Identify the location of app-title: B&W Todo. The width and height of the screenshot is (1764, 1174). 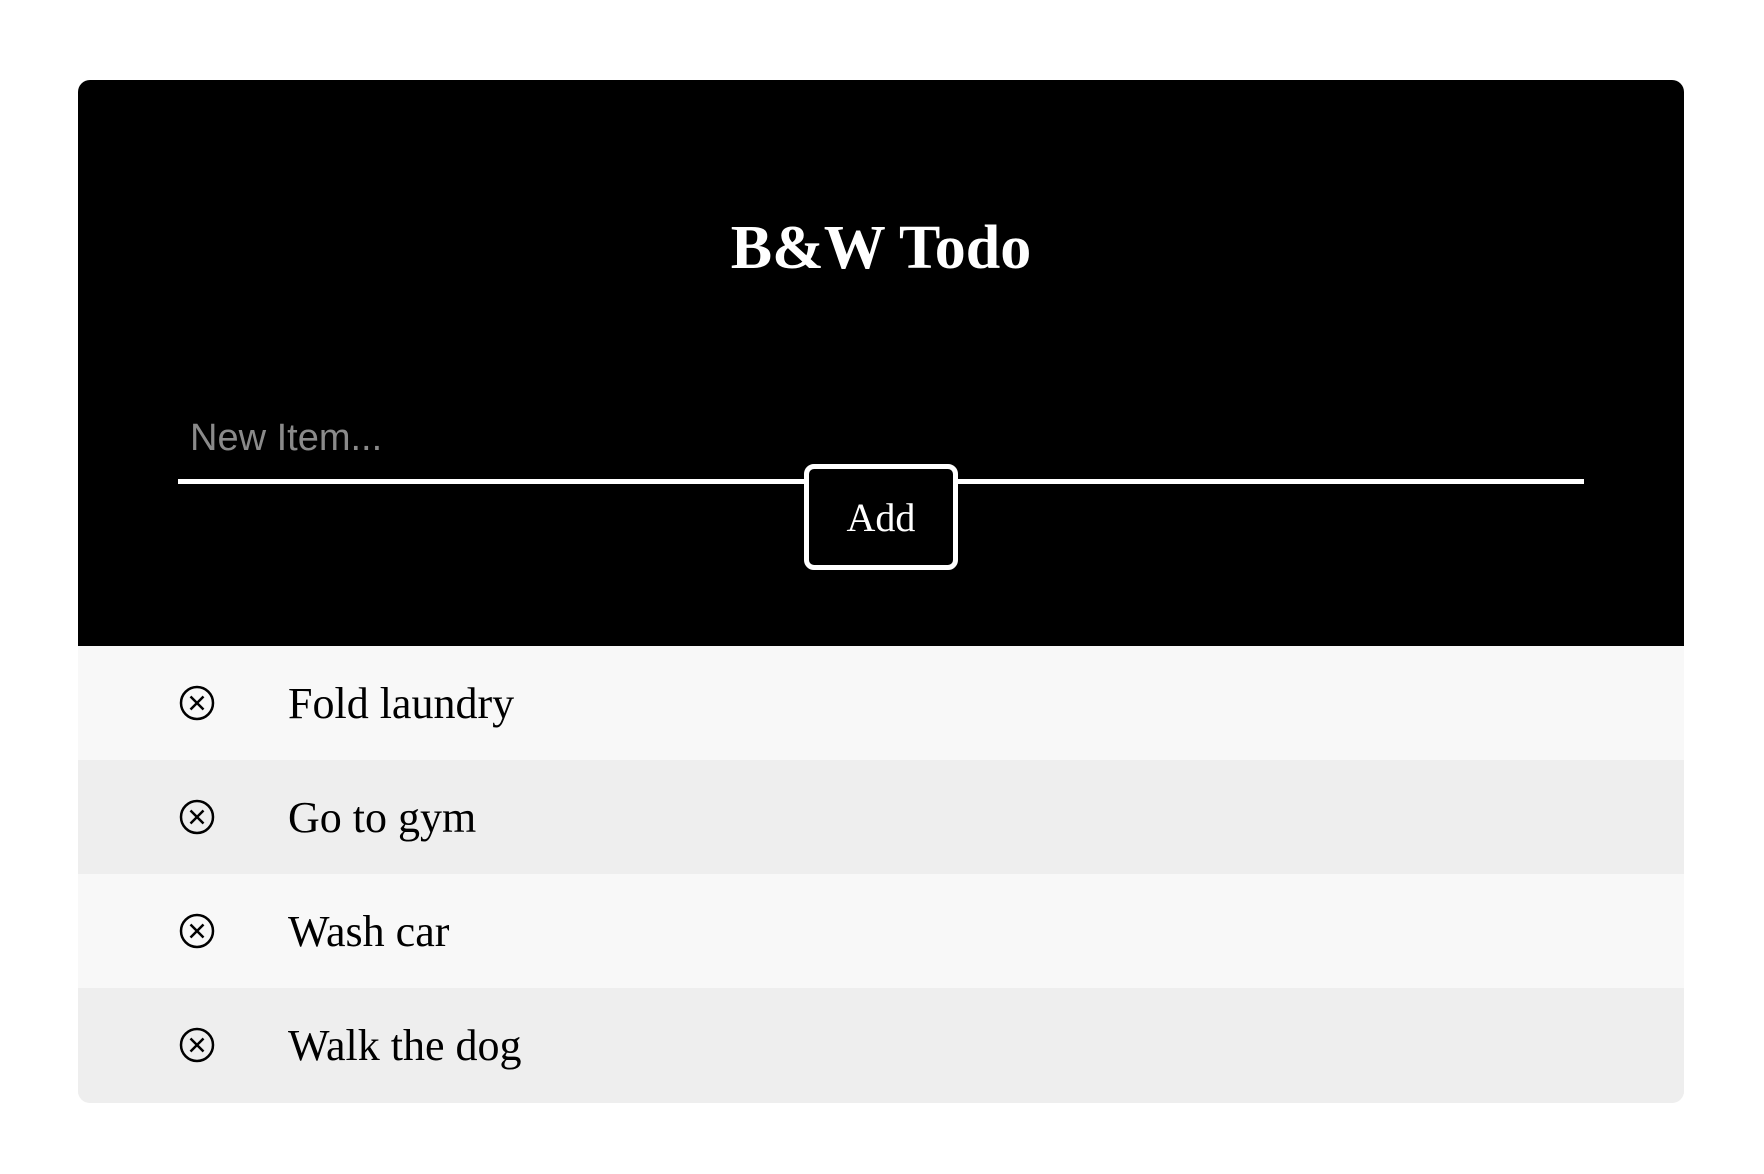
(881, 248).